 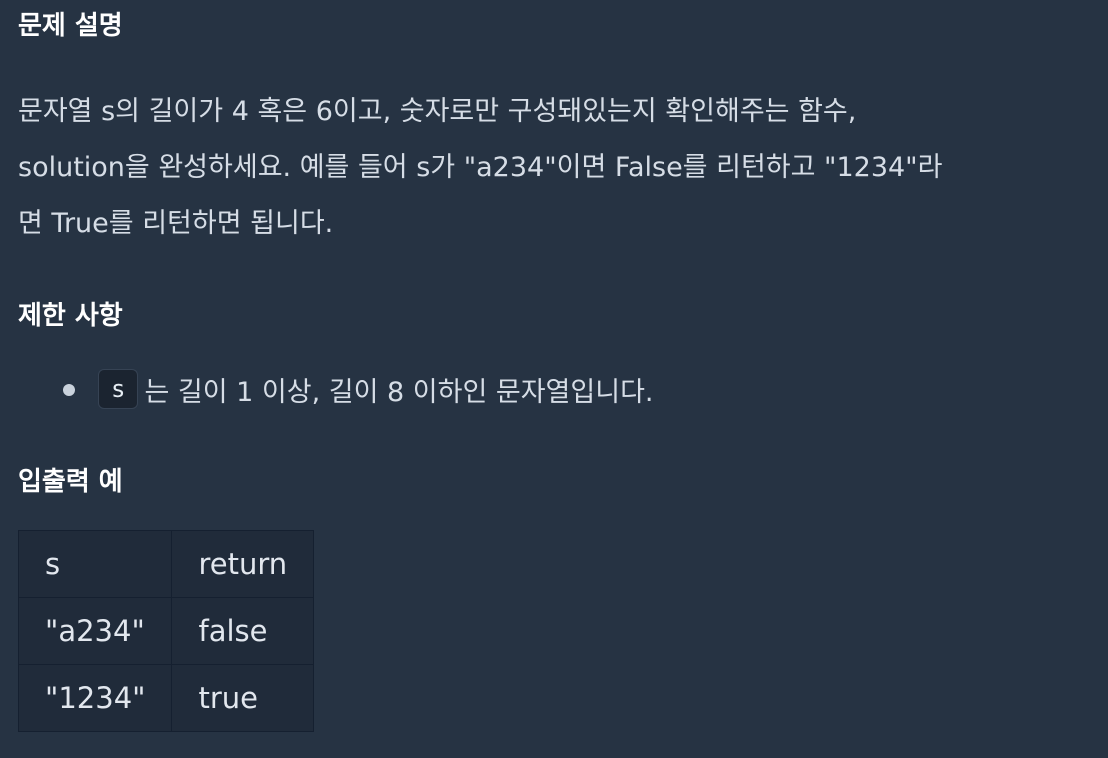 What do you see at coordinates (70, 482) in the screenshot?
I see `section-title-io-examples: 입출력 예` at bounding box center [70, 482].